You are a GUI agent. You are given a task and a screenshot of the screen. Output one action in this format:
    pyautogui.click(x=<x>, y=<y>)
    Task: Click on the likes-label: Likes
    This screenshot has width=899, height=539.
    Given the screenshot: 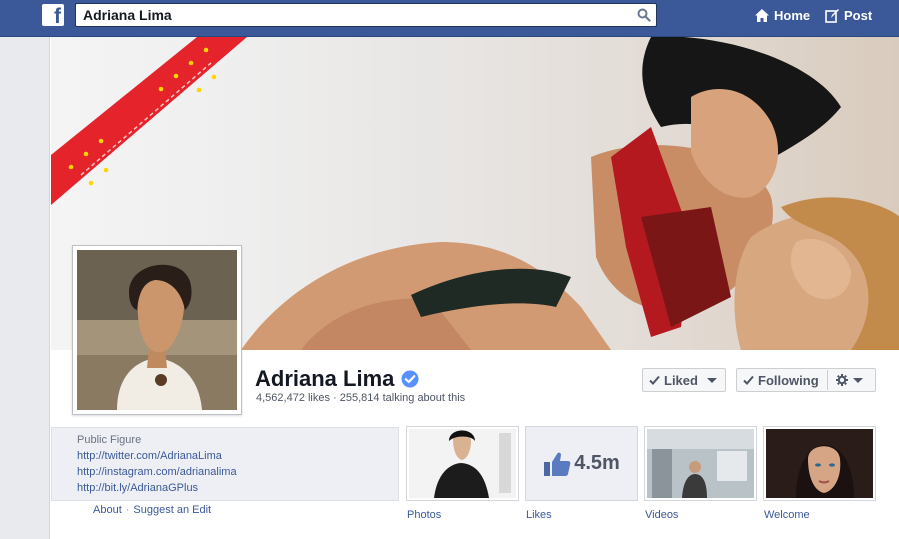 What is the action you would take?
    pyautogui.click(x=539, y=515)
    